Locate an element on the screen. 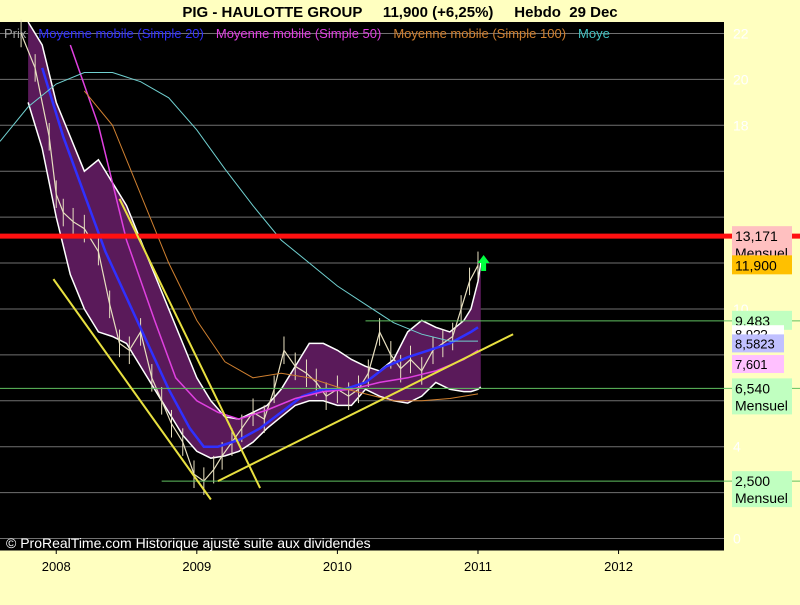 The height and width of the screenshot is (605, 800). x-tick-label: 2008 is located at coordinates (56, 566).